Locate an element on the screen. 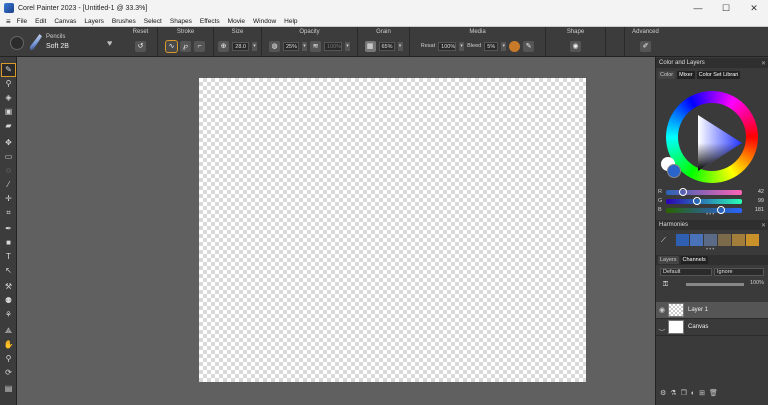 The width and height of the screenshot is (768, 405). harmonies-close-icon: ✕ is located at coordinates (763, 225).